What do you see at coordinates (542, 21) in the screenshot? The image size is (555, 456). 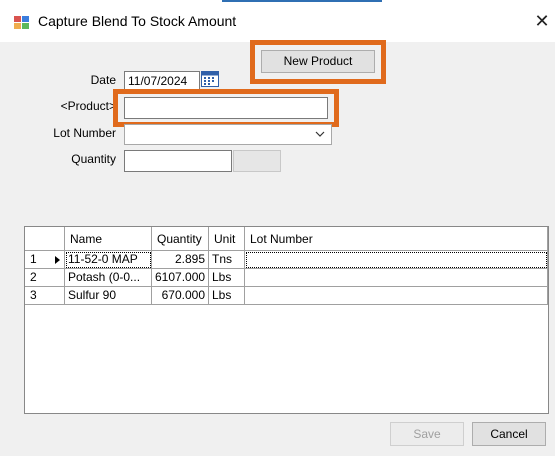 I see `close-icon: ✕` at bounding box center [542, 21].